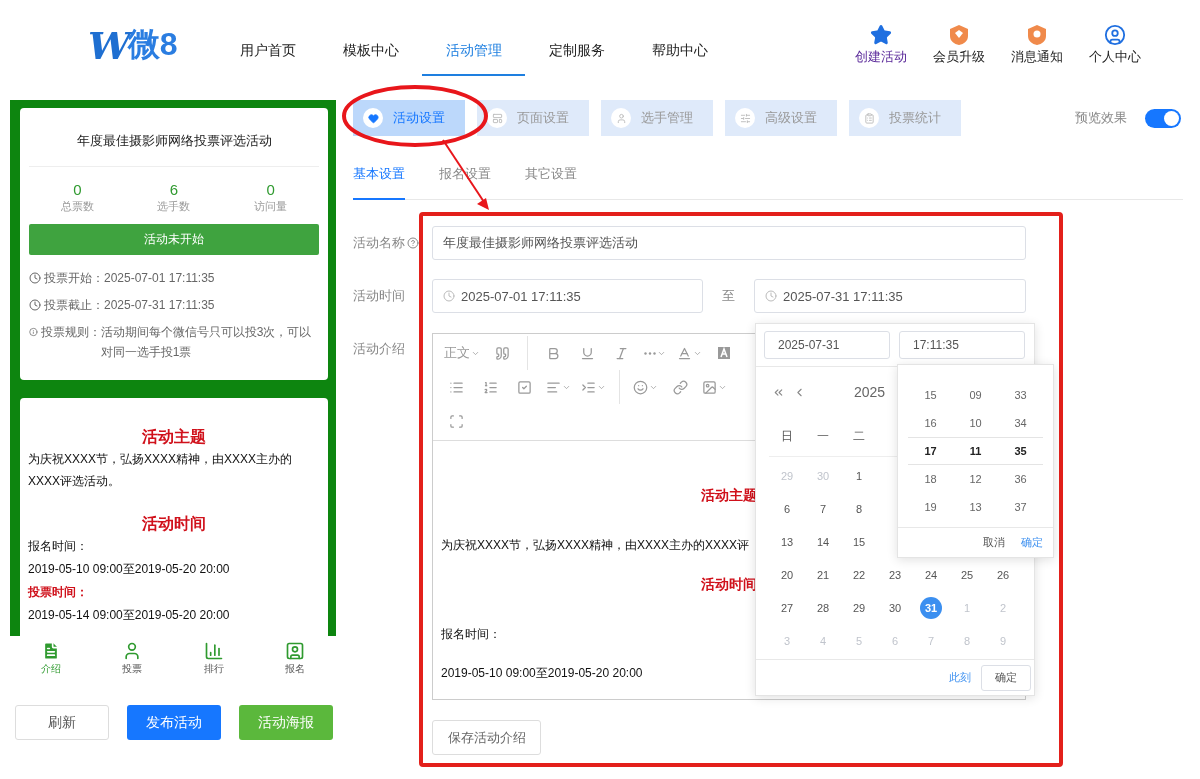  I want to click on stat-label: 总票数, so click(77, 206).